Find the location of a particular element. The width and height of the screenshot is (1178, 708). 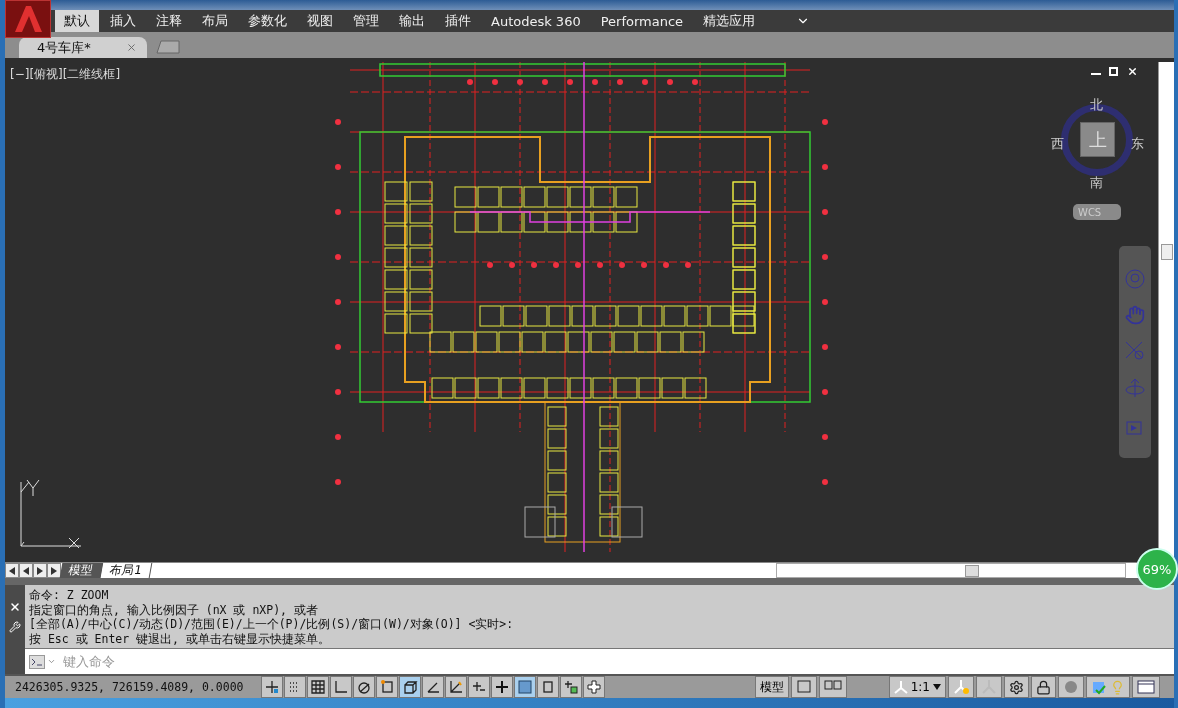

restore-icon is located at coordinates (1114, 71).